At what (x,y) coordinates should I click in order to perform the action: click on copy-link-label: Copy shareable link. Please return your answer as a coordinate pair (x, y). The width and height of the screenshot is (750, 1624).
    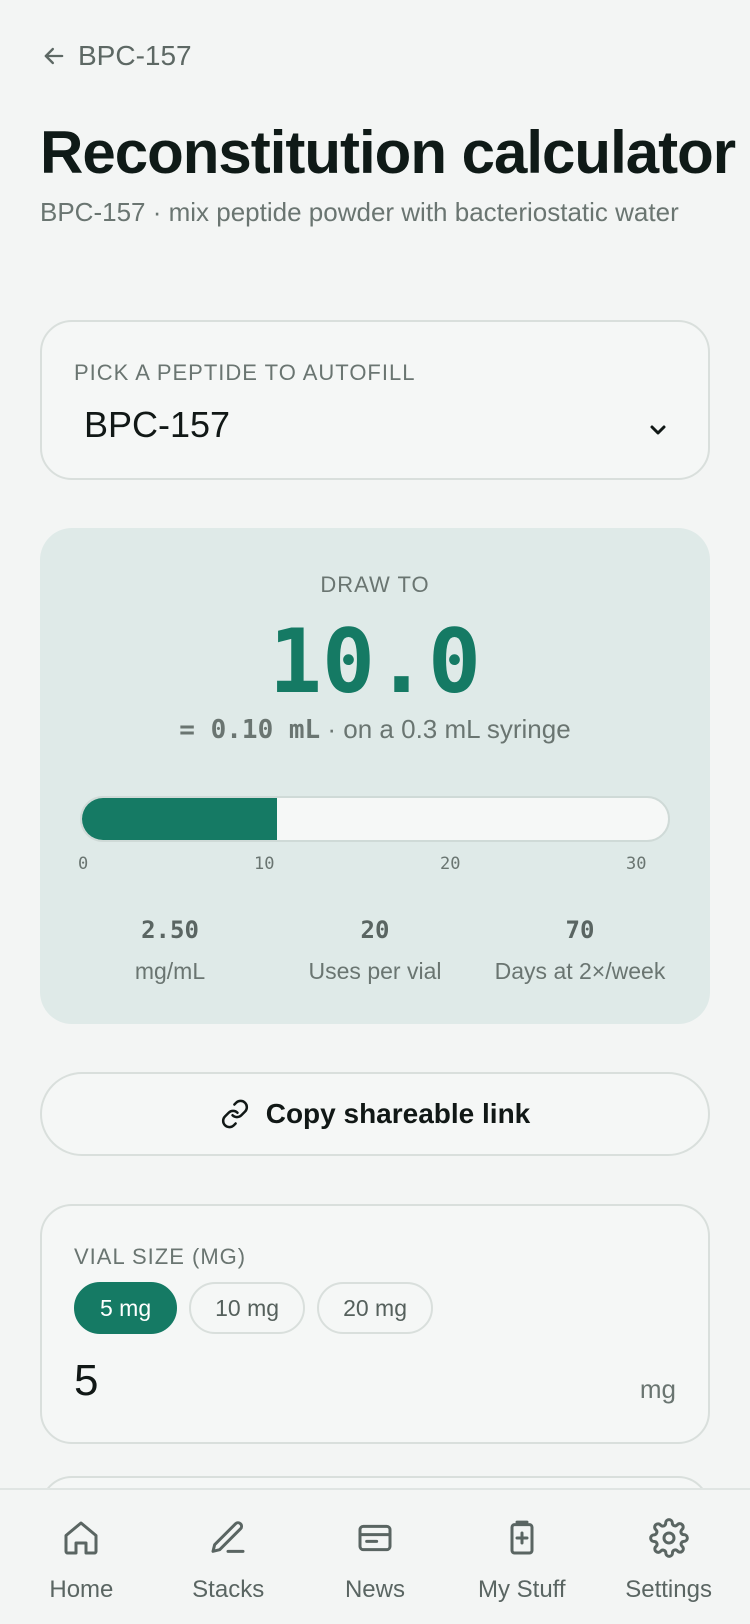
    Looking at the image, I should click on (398, 1113).